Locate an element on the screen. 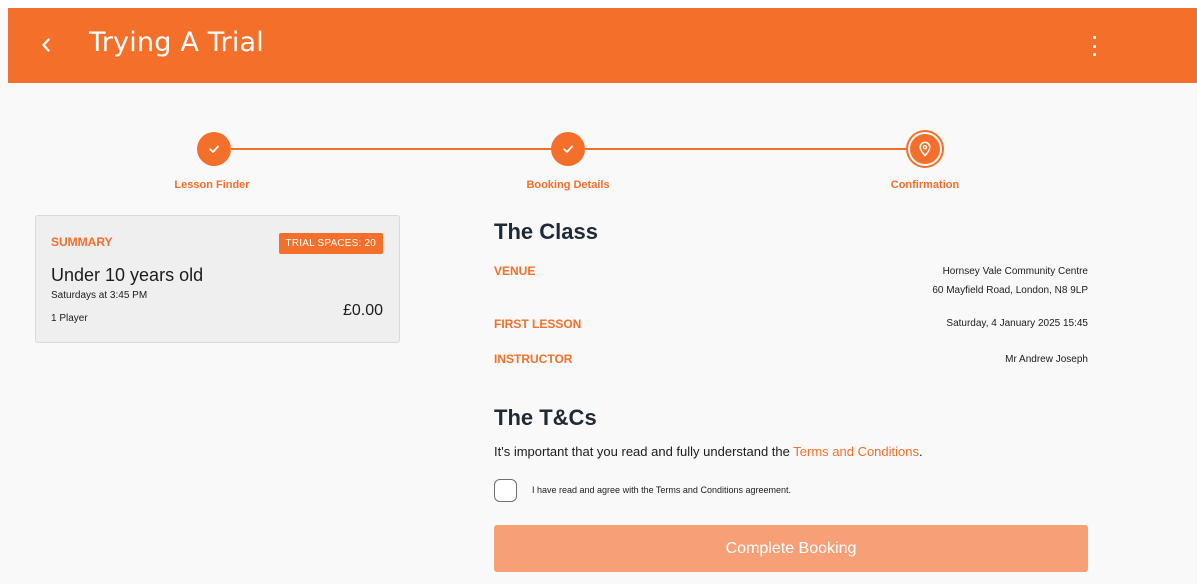 This screenshot has height=584, width=1197. class-time: Saturdays at 3:45 PM is located at coordinates (99, 295).